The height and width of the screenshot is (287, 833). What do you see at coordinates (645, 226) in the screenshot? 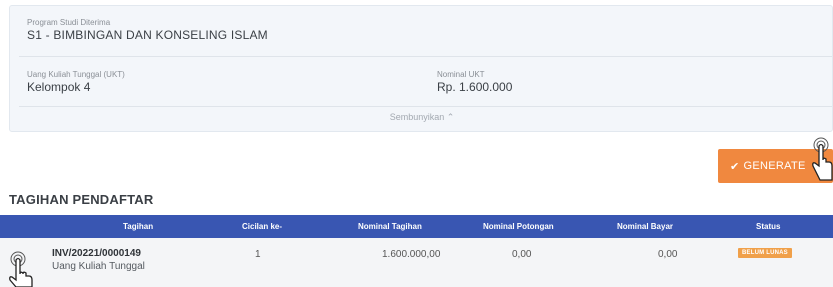
I see `col-header-nominal-bayar: Nominal Bayar` at bounding box center [645, 226].